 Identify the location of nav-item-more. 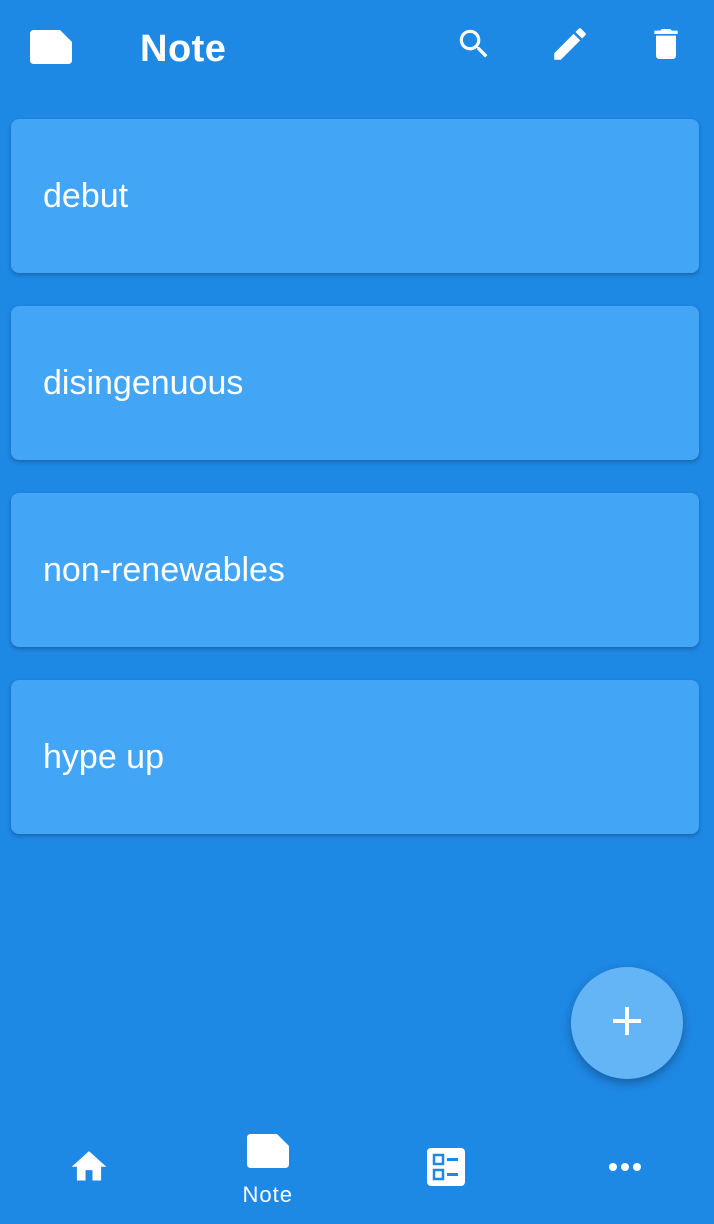
(625, 1167).